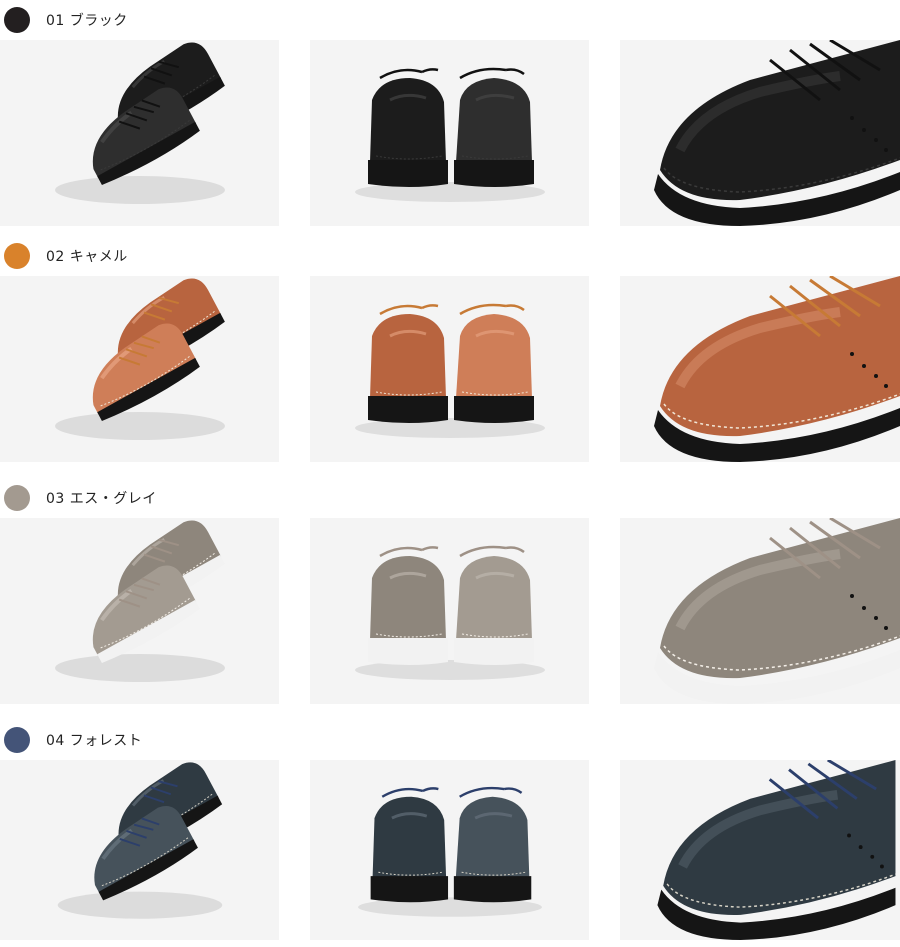  I want to click on color-label-02: 02 キャメル, so click(66, 256).